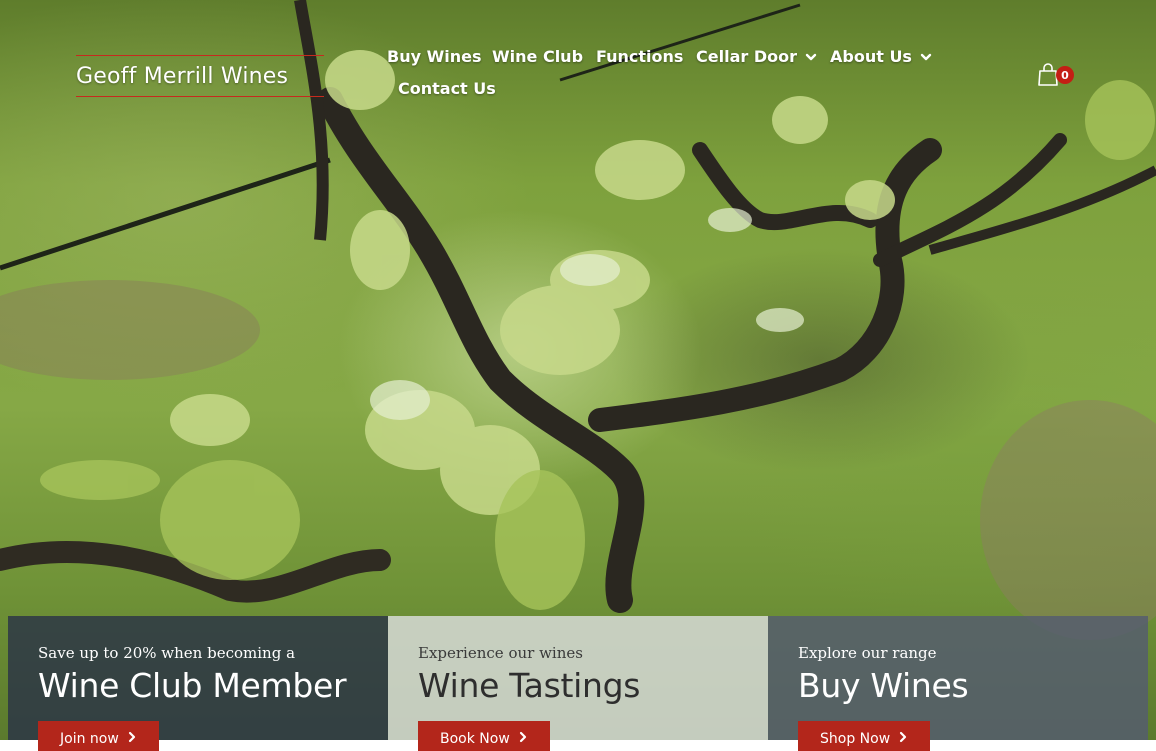 This screenshot has width=1156, height=751. Describe the element at coordinates (182, 76) in the screenshot. I see `site-logo-text: Geoff Merrill Wines` at that location.